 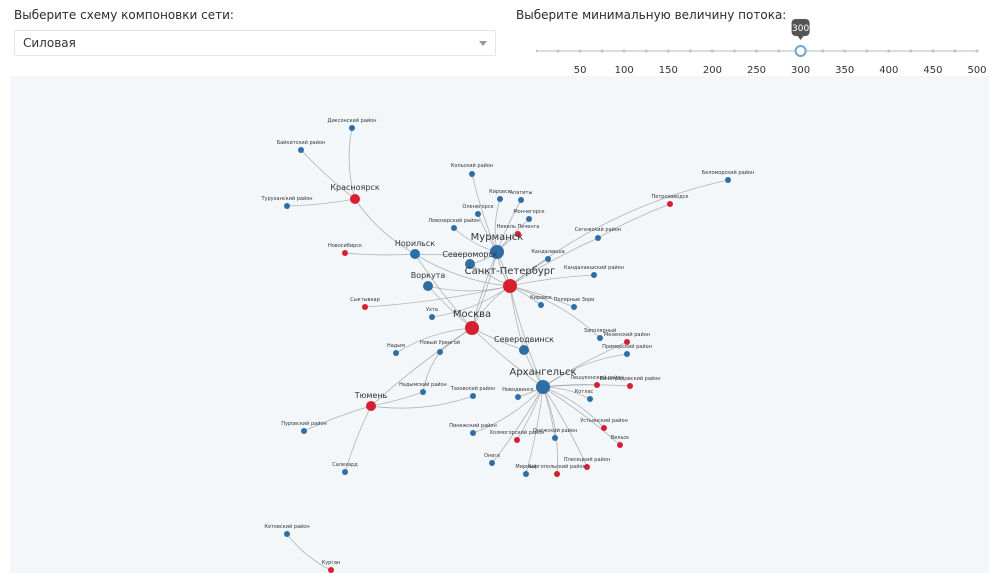 I want to click on graph-node-mezen: Мезенский район, so click(x=627, y=338).